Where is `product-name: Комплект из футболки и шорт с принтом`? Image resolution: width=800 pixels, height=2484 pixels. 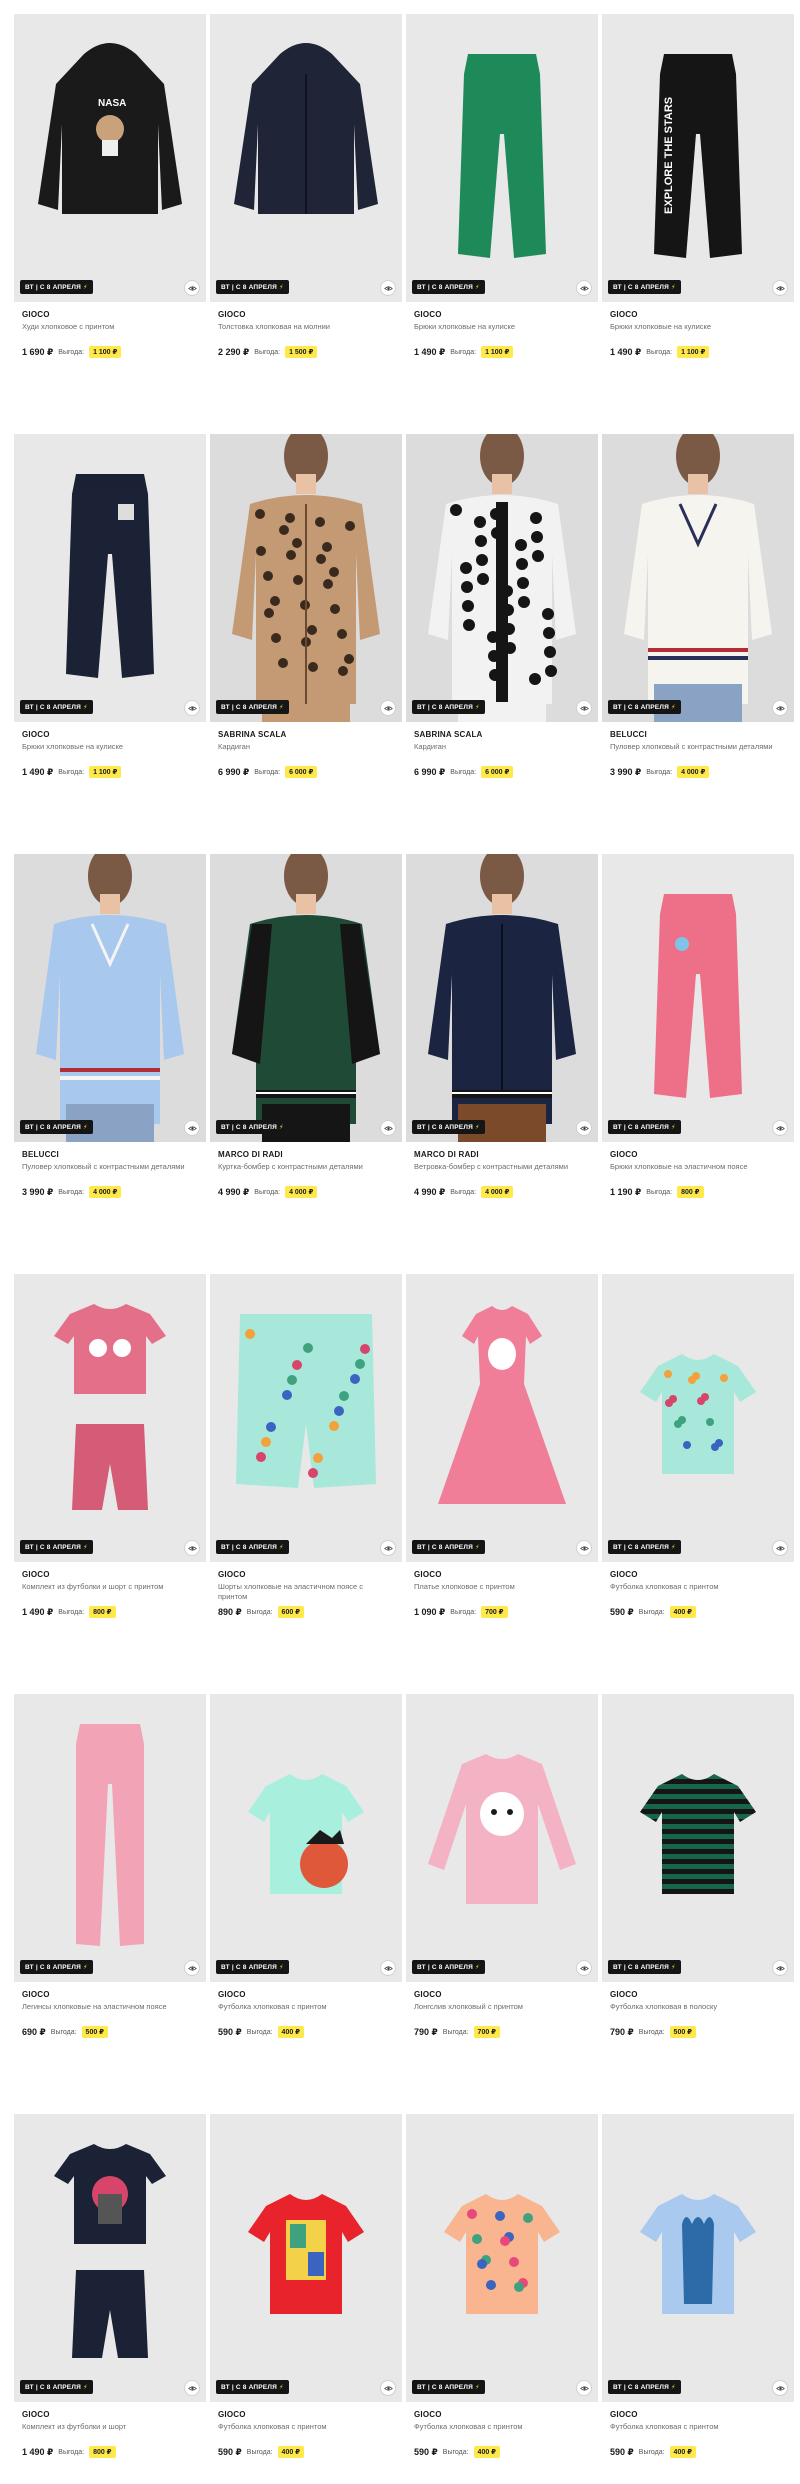 product-name: Комплект из футболки и шорт с принтом is located at coordinates (110, 1592).